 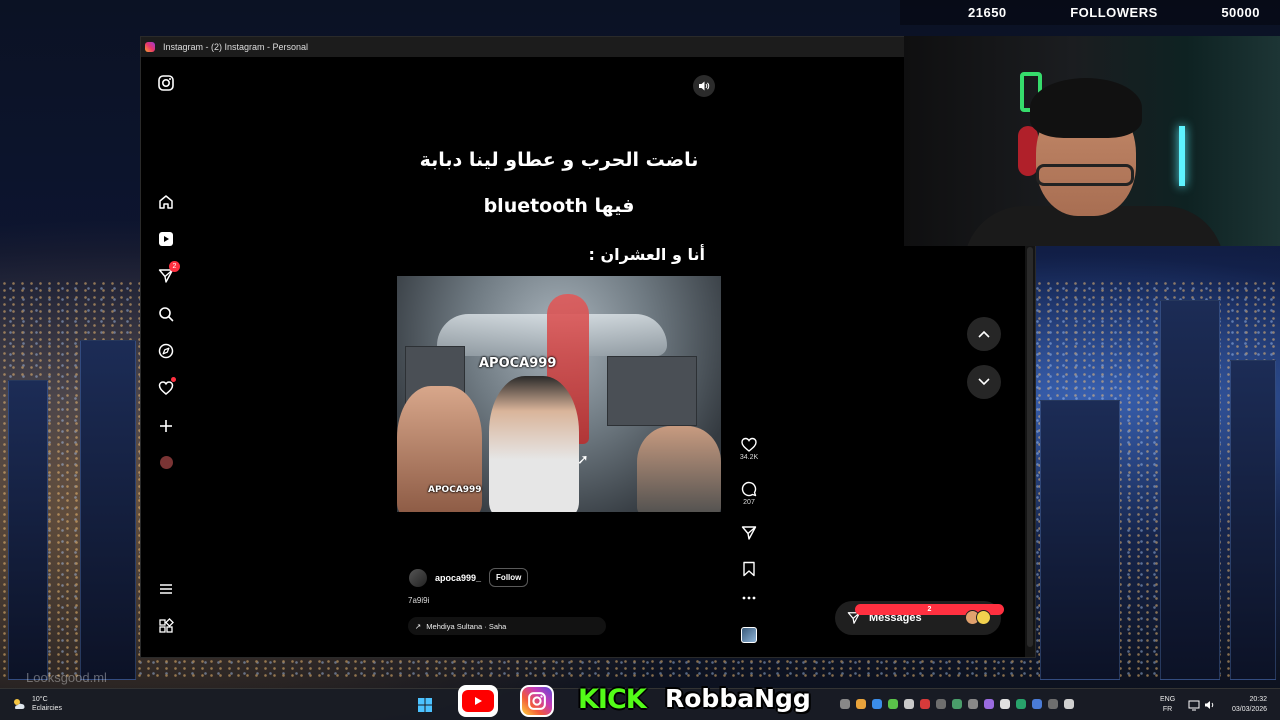 I want to click on more-dots-icon, so click(x=749, y=598).